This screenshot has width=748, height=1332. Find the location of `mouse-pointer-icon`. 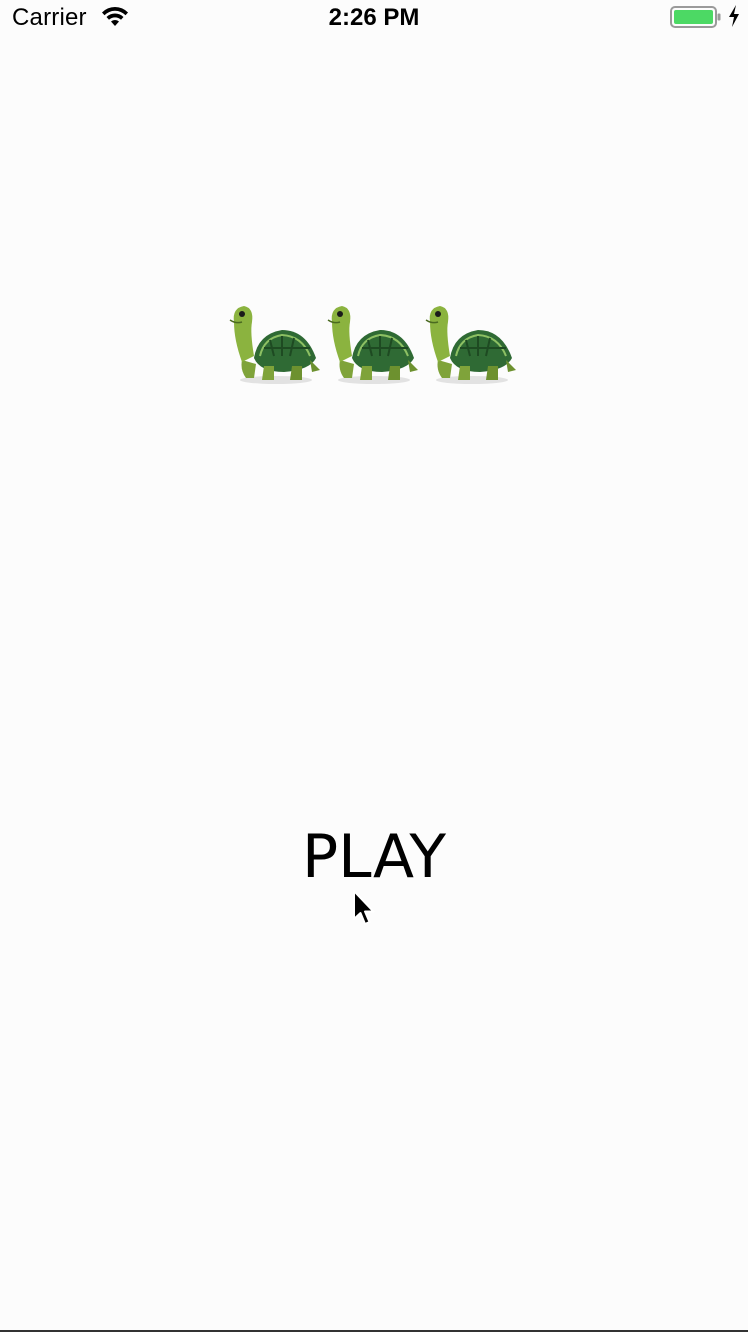

mouse-pointer-icon is located at coordinates (364, 907).